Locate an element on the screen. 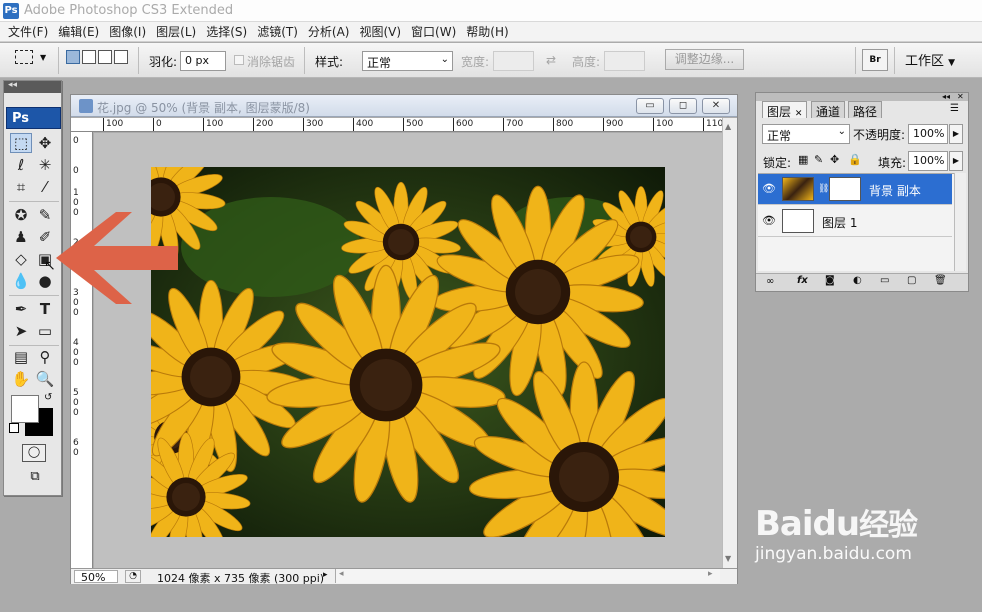 This screenshot has width=982, height=612. style-select: 正常 ⌄ is located at coordinates (407, 61).